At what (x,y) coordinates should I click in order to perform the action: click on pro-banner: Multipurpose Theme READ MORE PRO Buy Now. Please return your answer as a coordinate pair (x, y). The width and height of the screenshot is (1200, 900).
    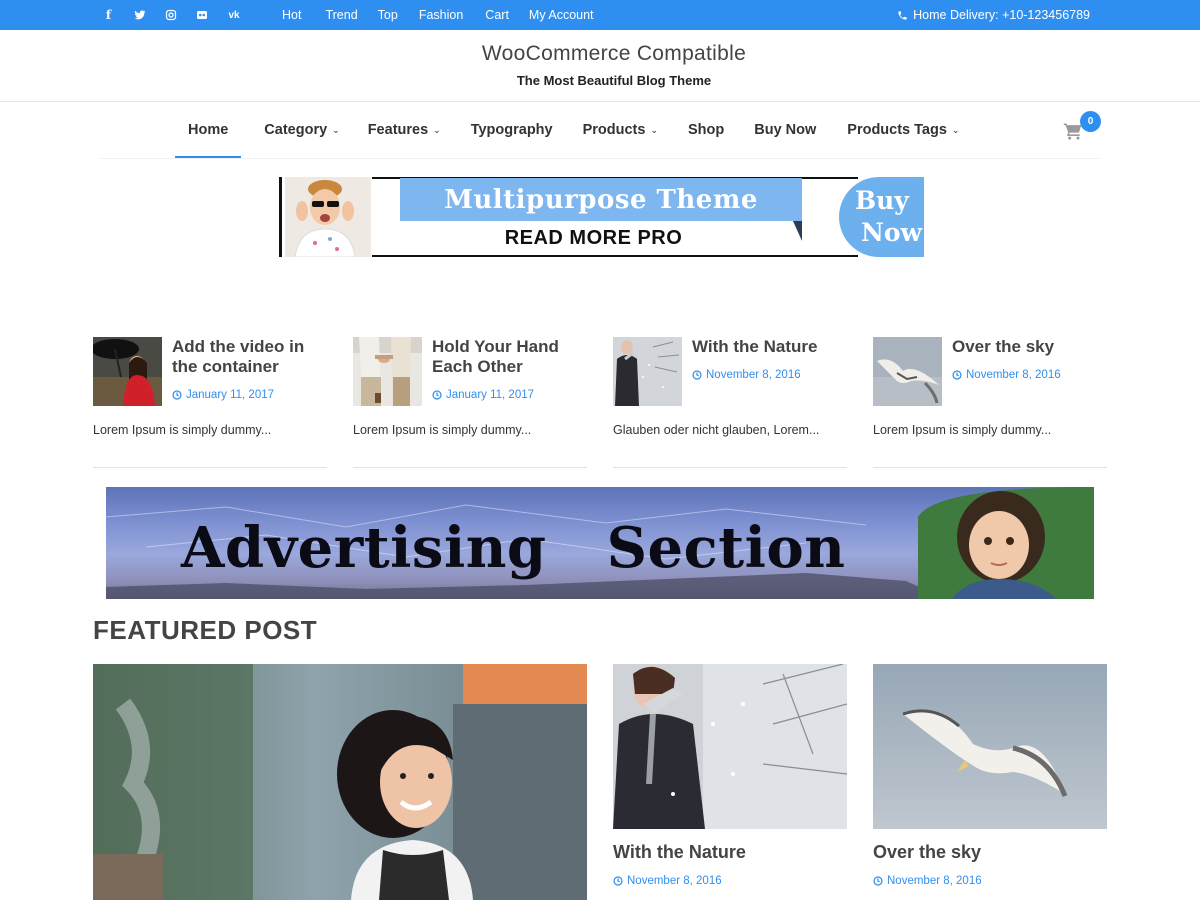
    Looking at the image, I should click on (601, 217).